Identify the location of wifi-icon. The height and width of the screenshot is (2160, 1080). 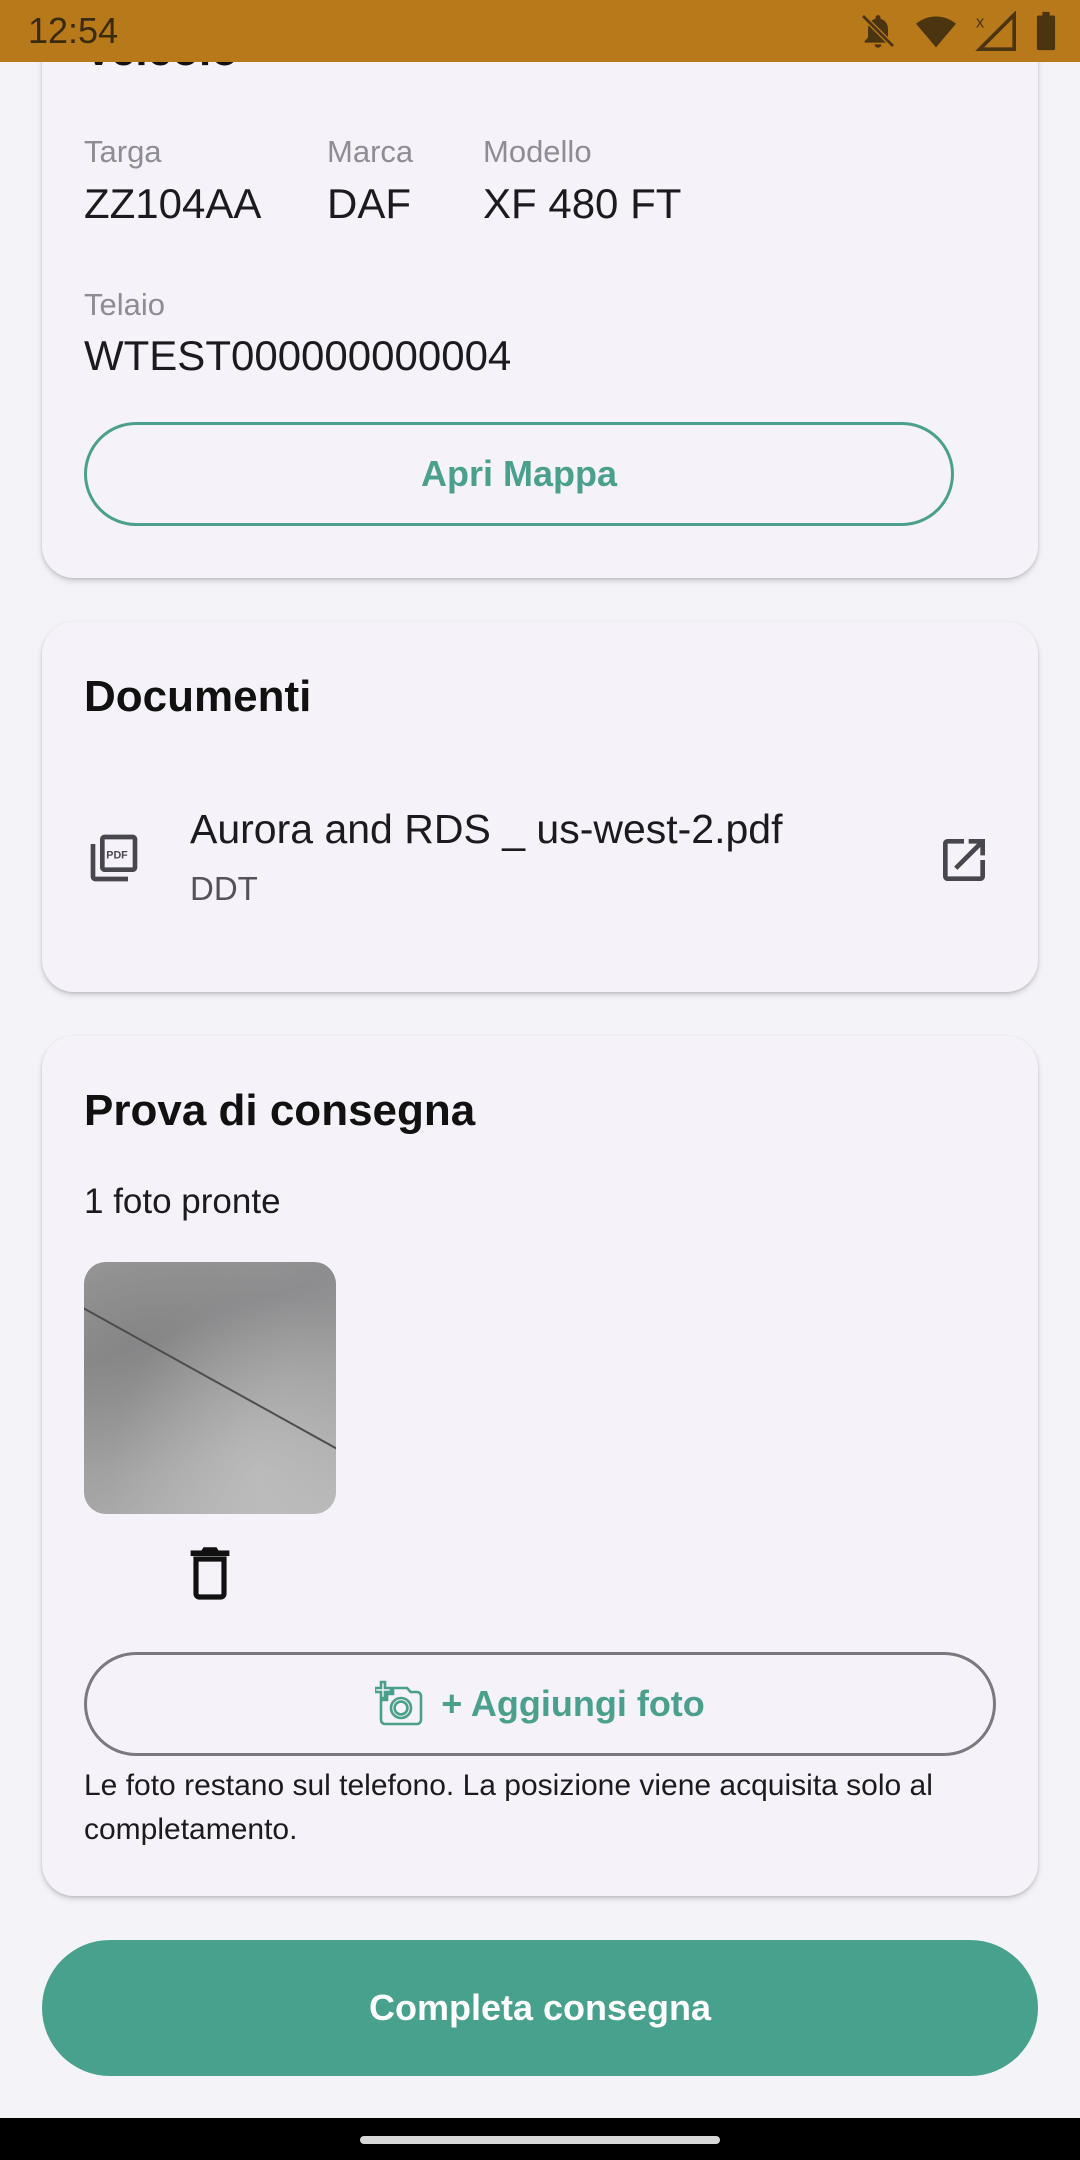
(936, 31).